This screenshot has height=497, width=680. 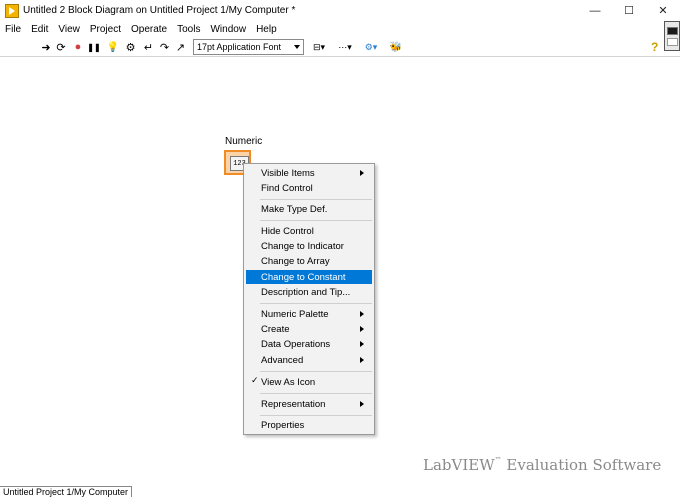 I want to click on minimize-button: —, so click(x=595, y=10).